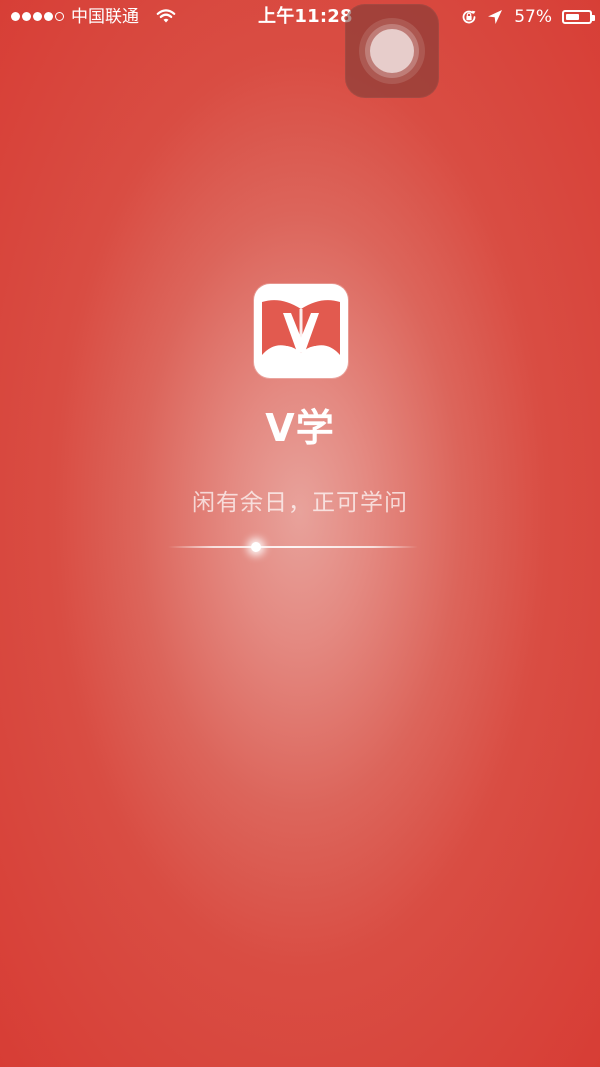  Describe the element at coordinates (305, 16) in the screenshot. I see `status-time: 上午11:28` at that location.